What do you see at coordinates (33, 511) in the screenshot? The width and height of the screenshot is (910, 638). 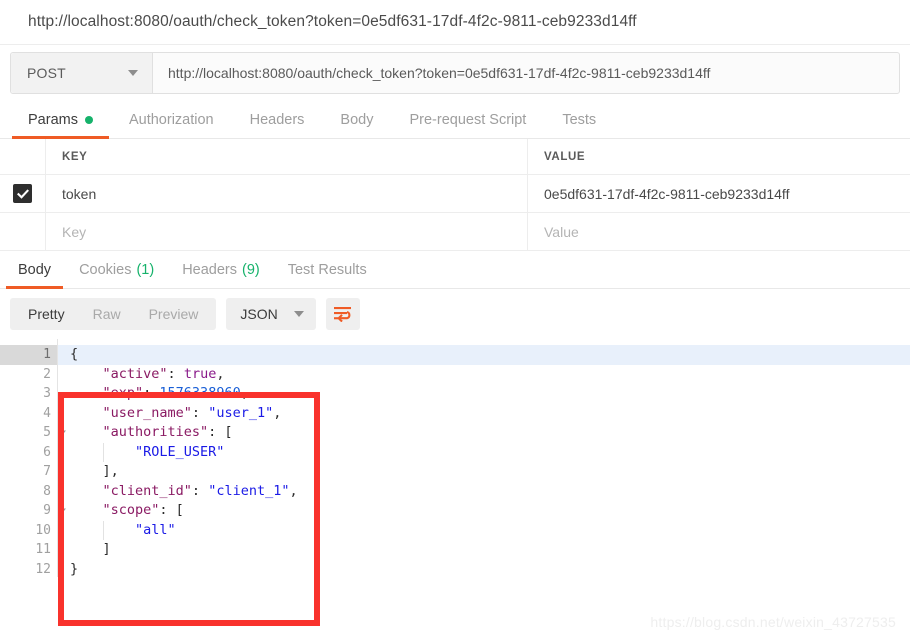 I see `editor-line-number: 9` at bounding box center [33, 511].